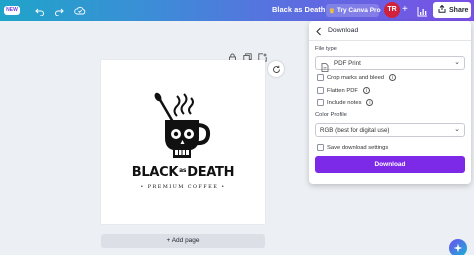  I want to click on avatar: TR, so click(392, 10).